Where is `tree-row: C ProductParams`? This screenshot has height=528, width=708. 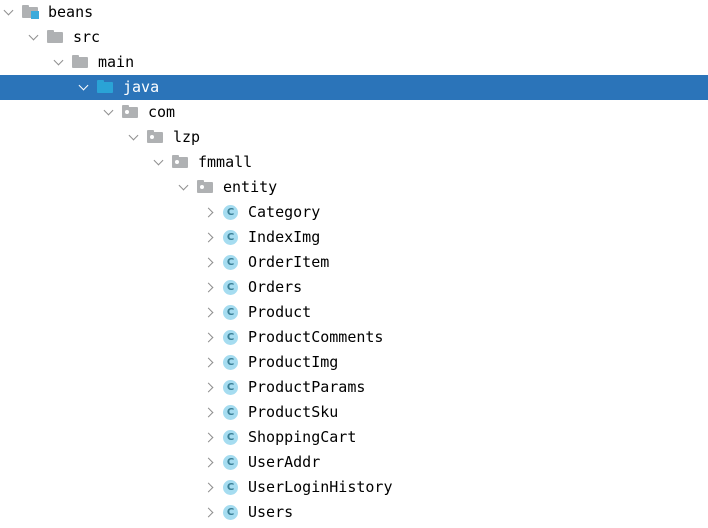 tree-row: C ProductParams is located at coordinates (354, 387).